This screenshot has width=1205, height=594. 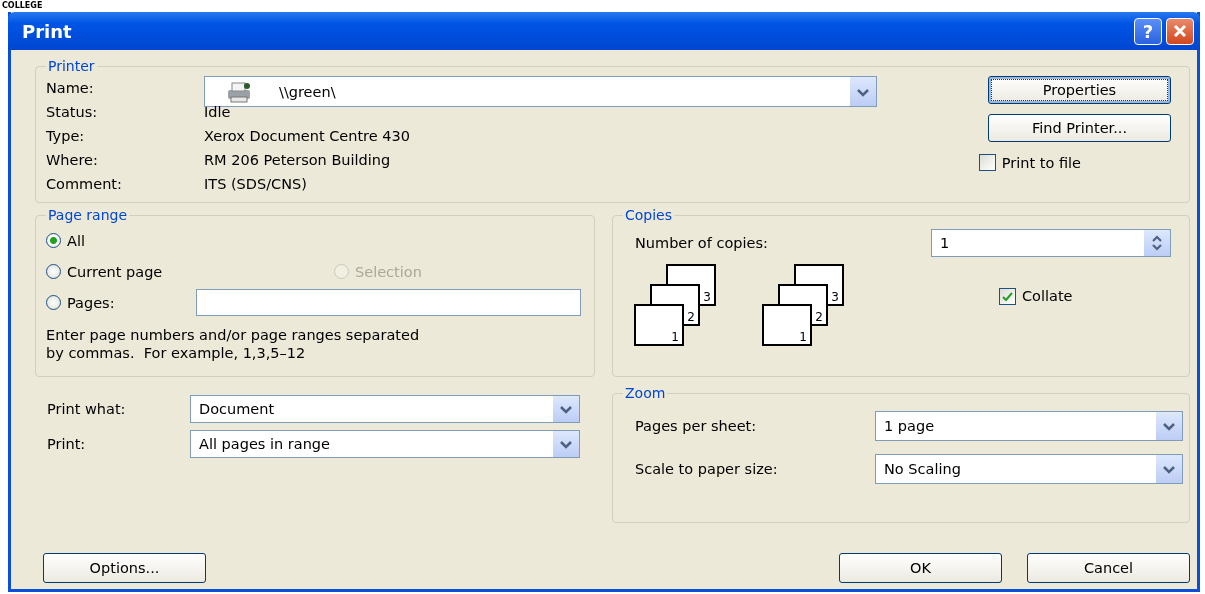 What do you see at coordinates (47, 31) in the screenshot?
I see `window-title: Print` at bounding box center [47, 31].